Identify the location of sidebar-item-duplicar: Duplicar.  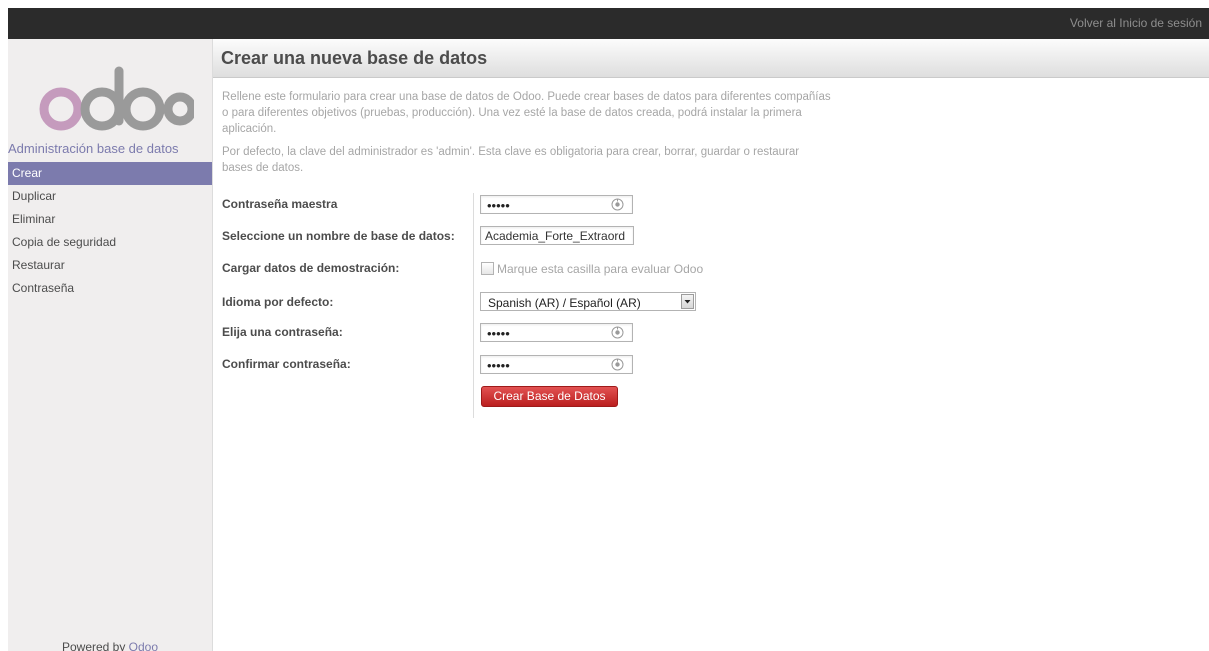
(110, 196).